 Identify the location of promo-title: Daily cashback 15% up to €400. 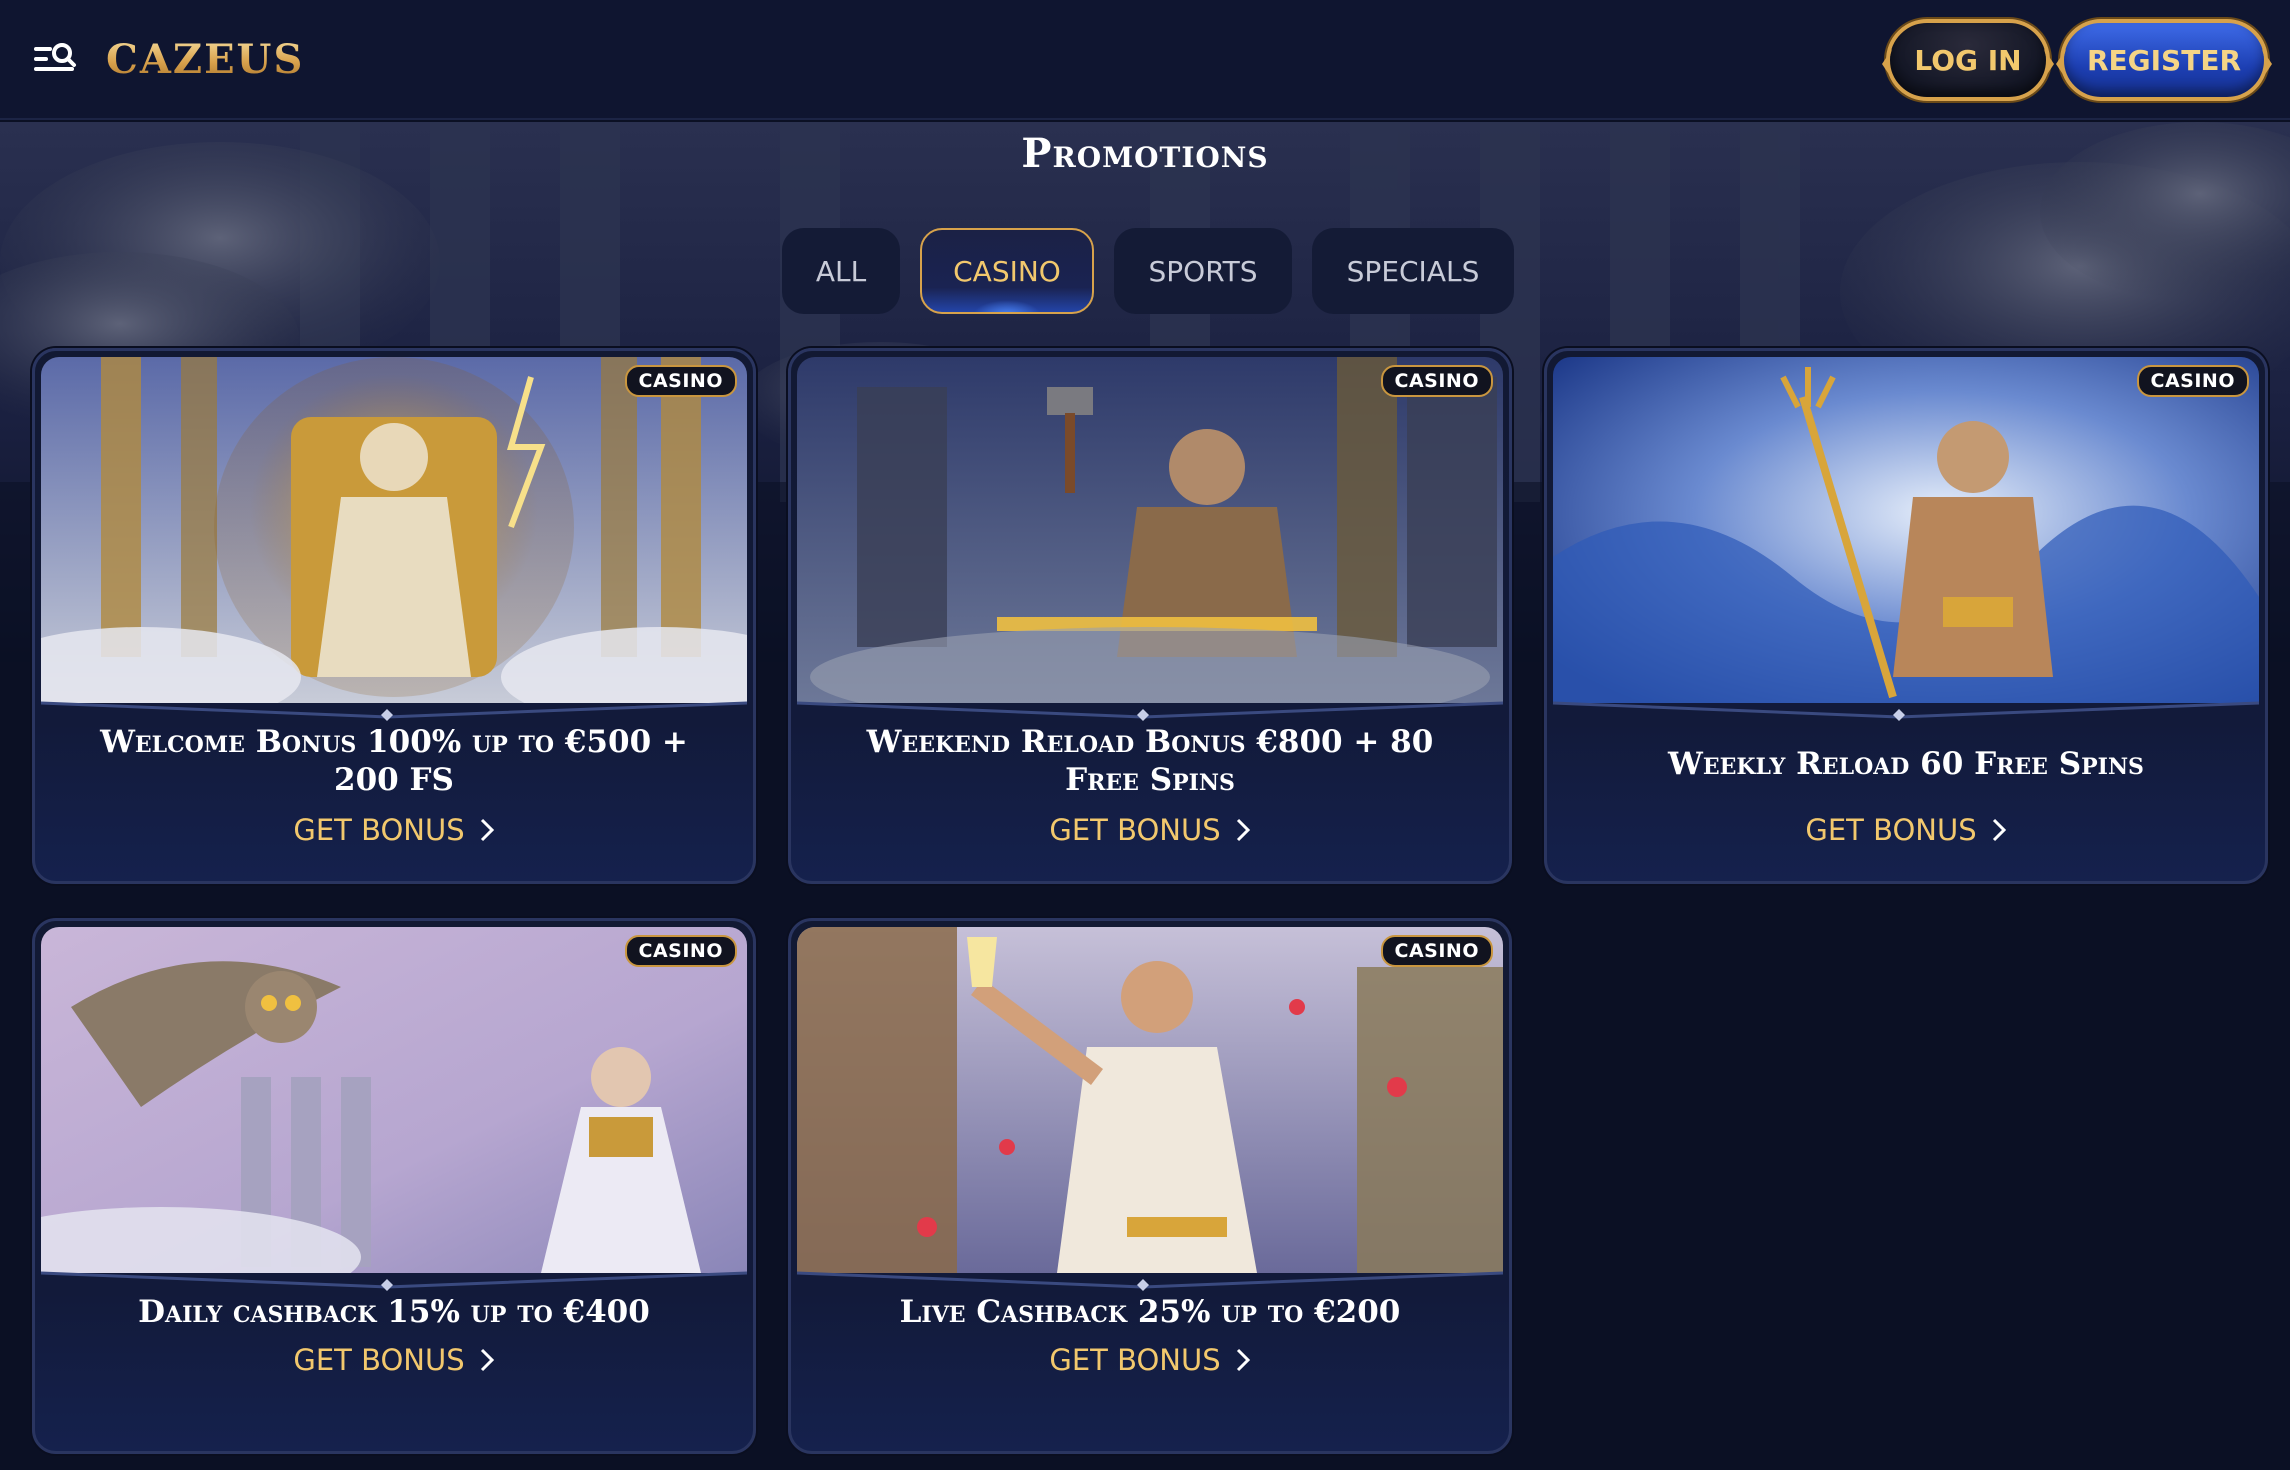
(394, 1312).